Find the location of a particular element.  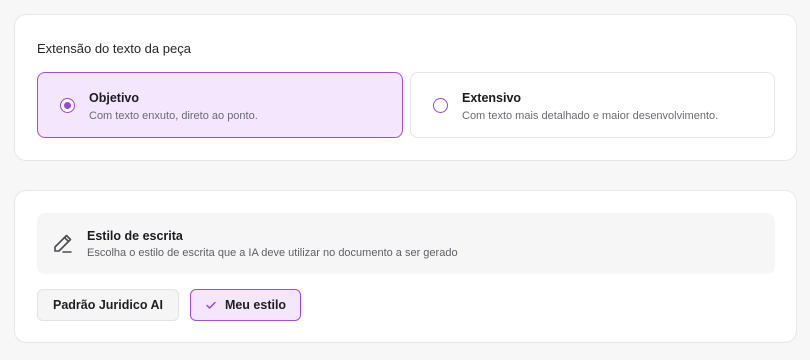

radio-extensivo is located at coordinates (440, 105).